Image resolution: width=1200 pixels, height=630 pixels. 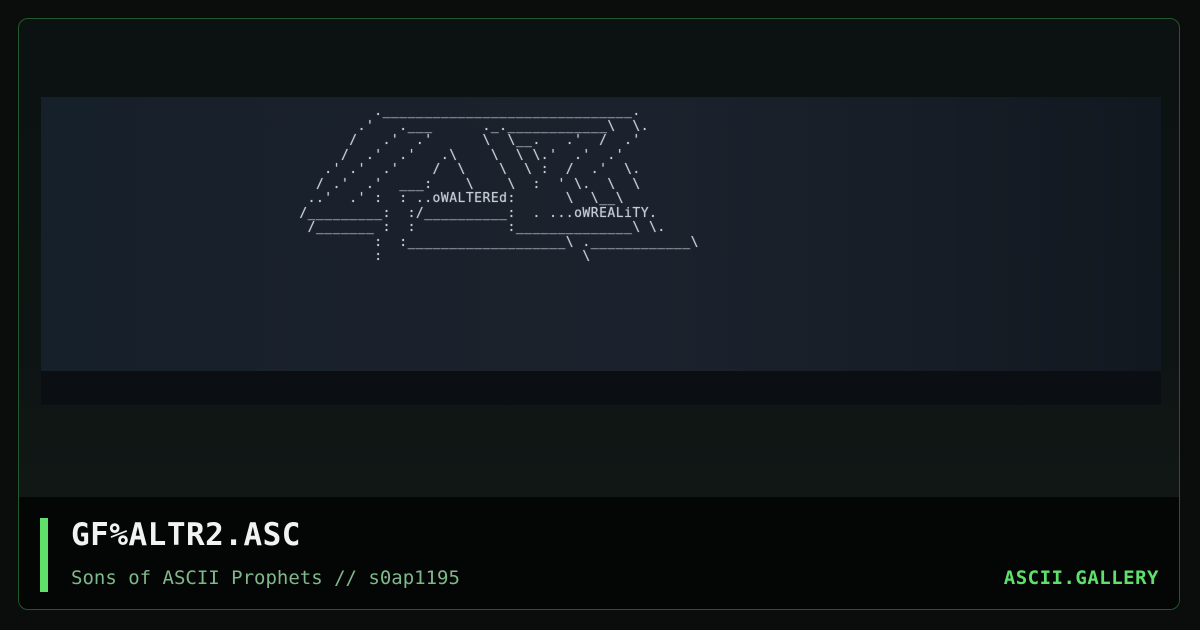 What do you see at coordinates (1081, 578) in the screenshot?
I see `site-brand: ASCII.GALLERY` at bounding box center [1081, 578].